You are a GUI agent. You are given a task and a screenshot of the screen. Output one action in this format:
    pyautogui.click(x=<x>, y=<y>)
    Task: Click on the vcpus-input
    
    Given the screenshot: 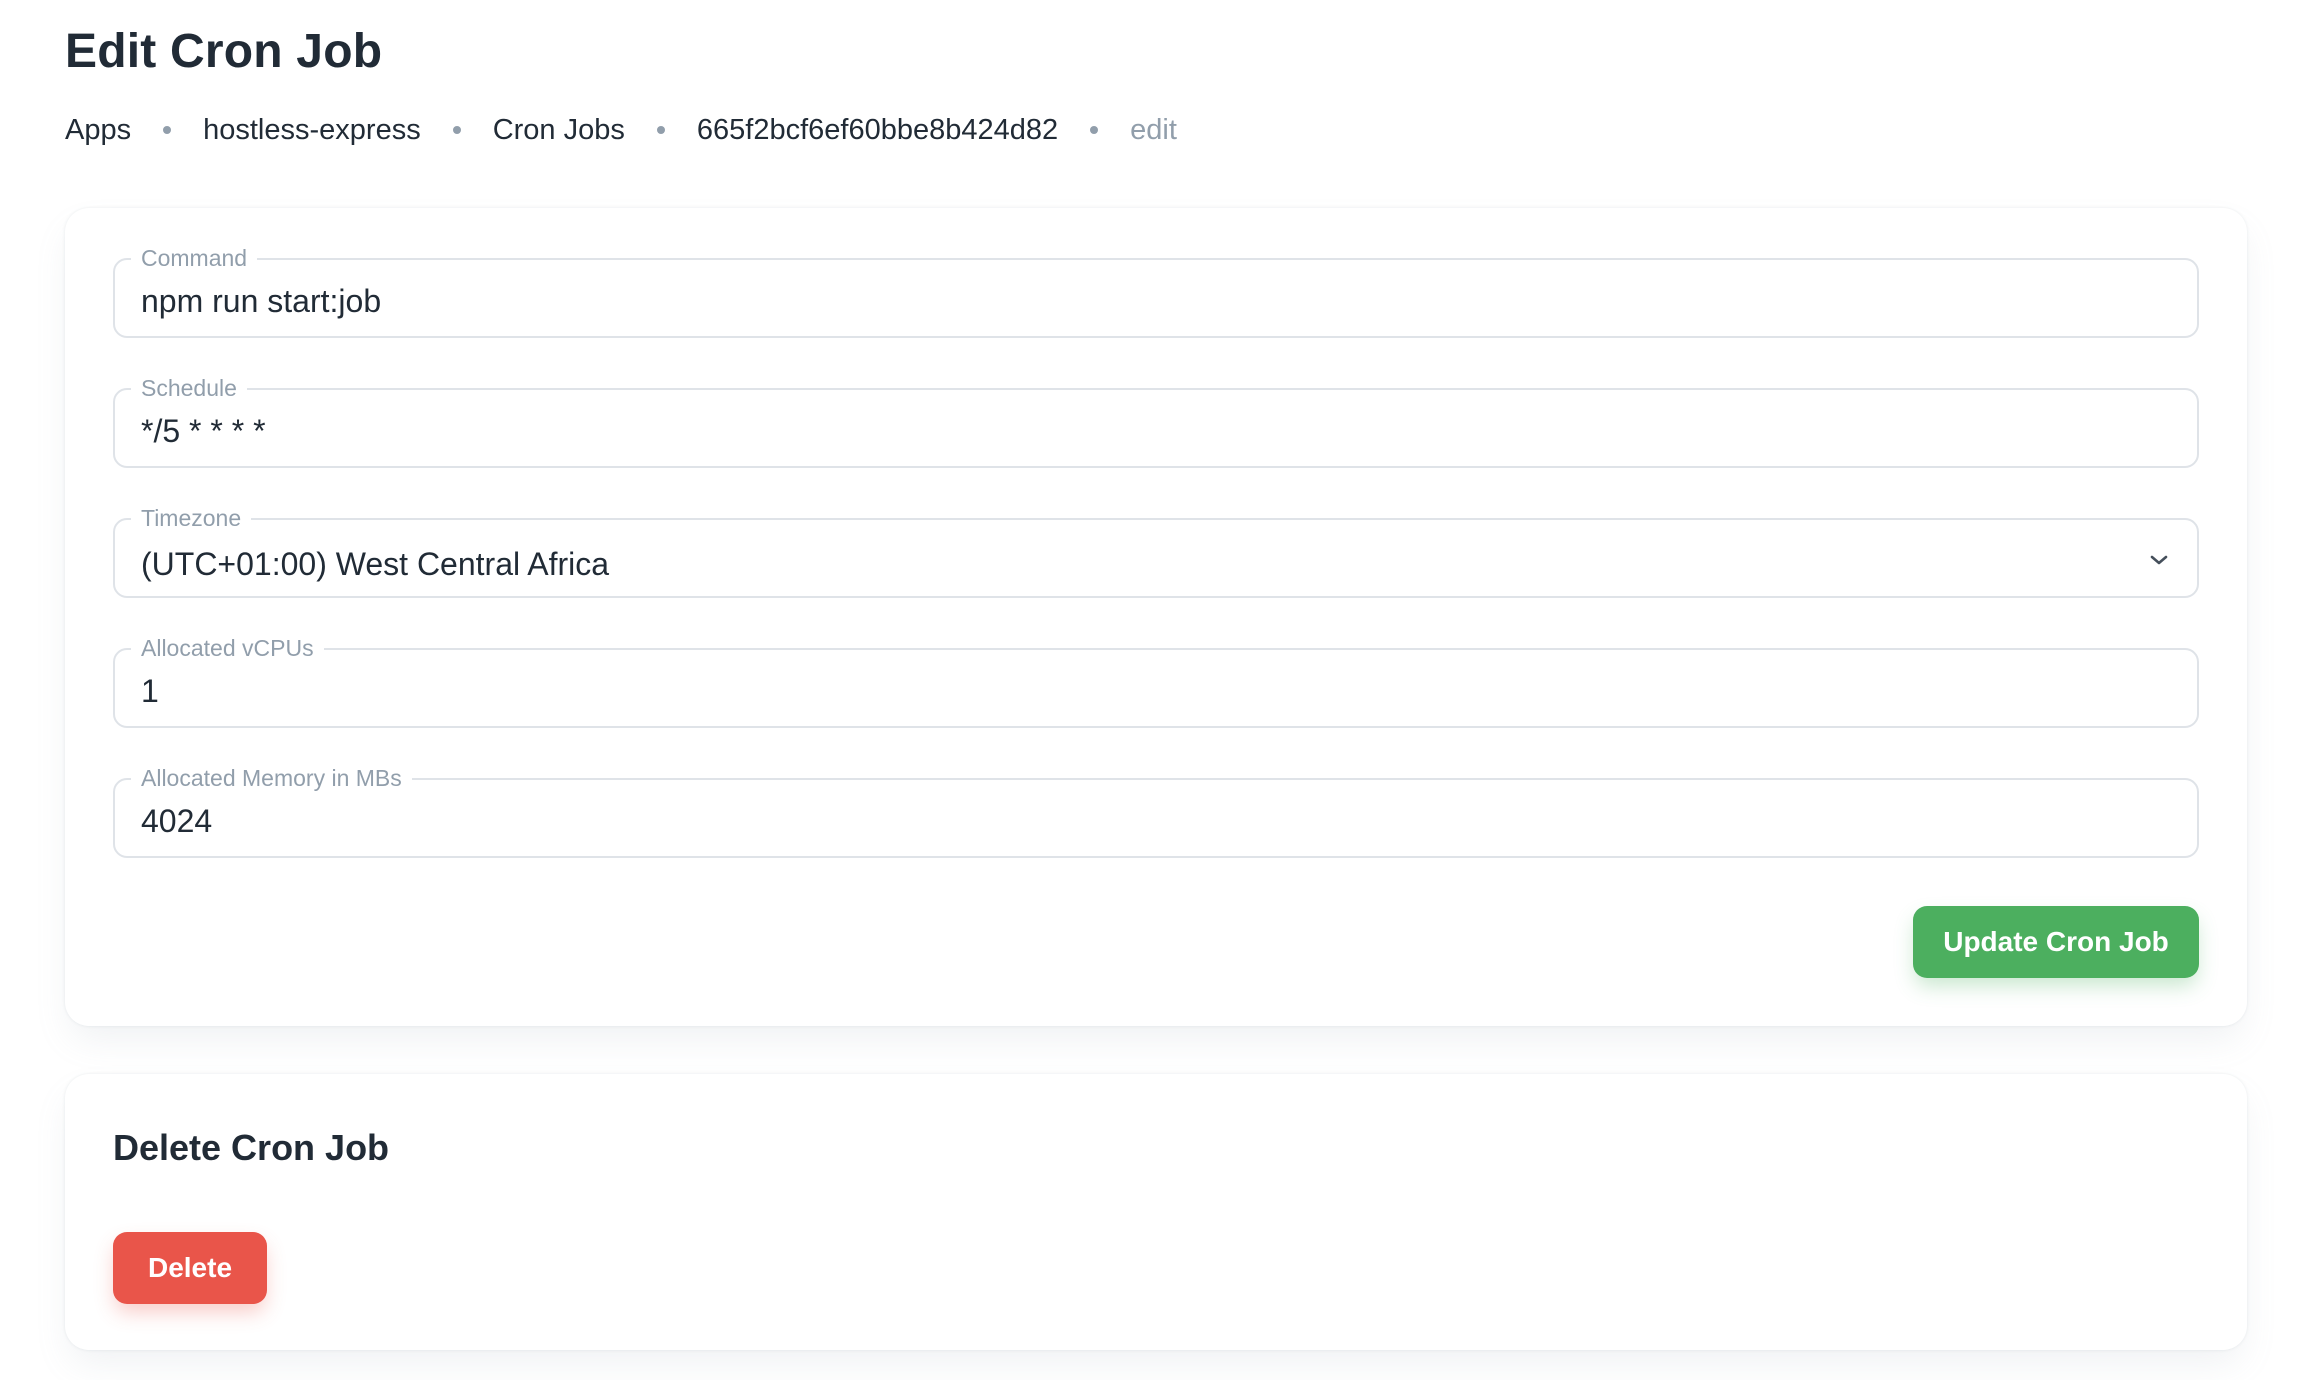 What is the action you would take?
    pyautogui.click(x=1131, y=688)
    